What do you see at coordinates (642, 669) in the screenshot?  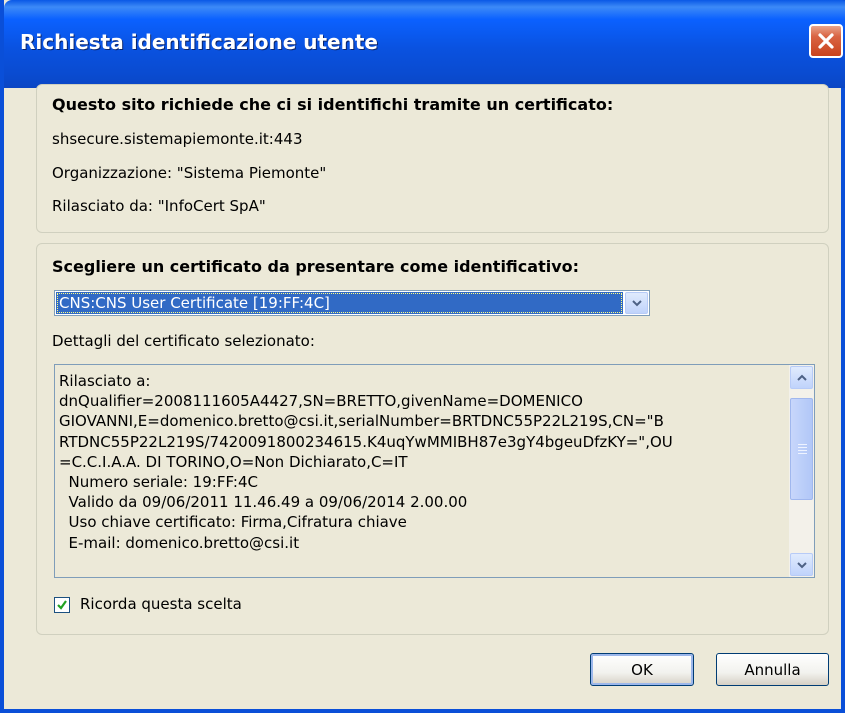 I see `ok-button: OK` at bounding box center [642, 669].